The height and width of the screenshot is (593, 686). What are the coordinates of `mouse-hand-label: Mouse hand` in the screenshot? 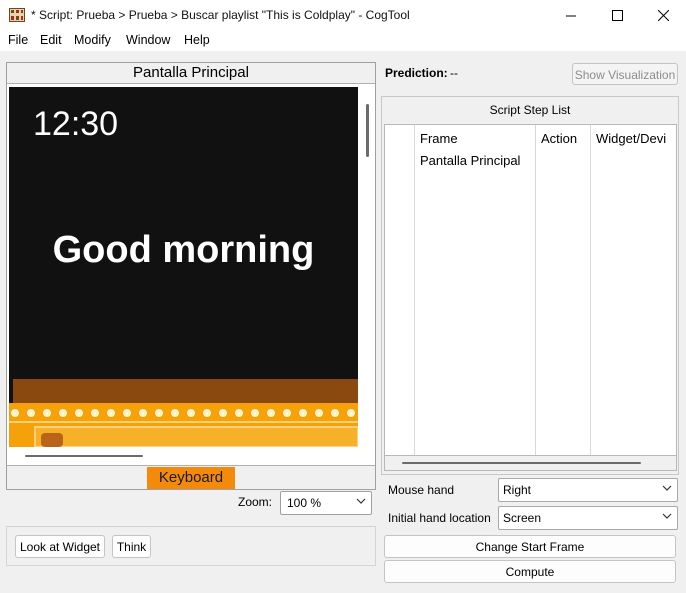 It's located at (421, 490).